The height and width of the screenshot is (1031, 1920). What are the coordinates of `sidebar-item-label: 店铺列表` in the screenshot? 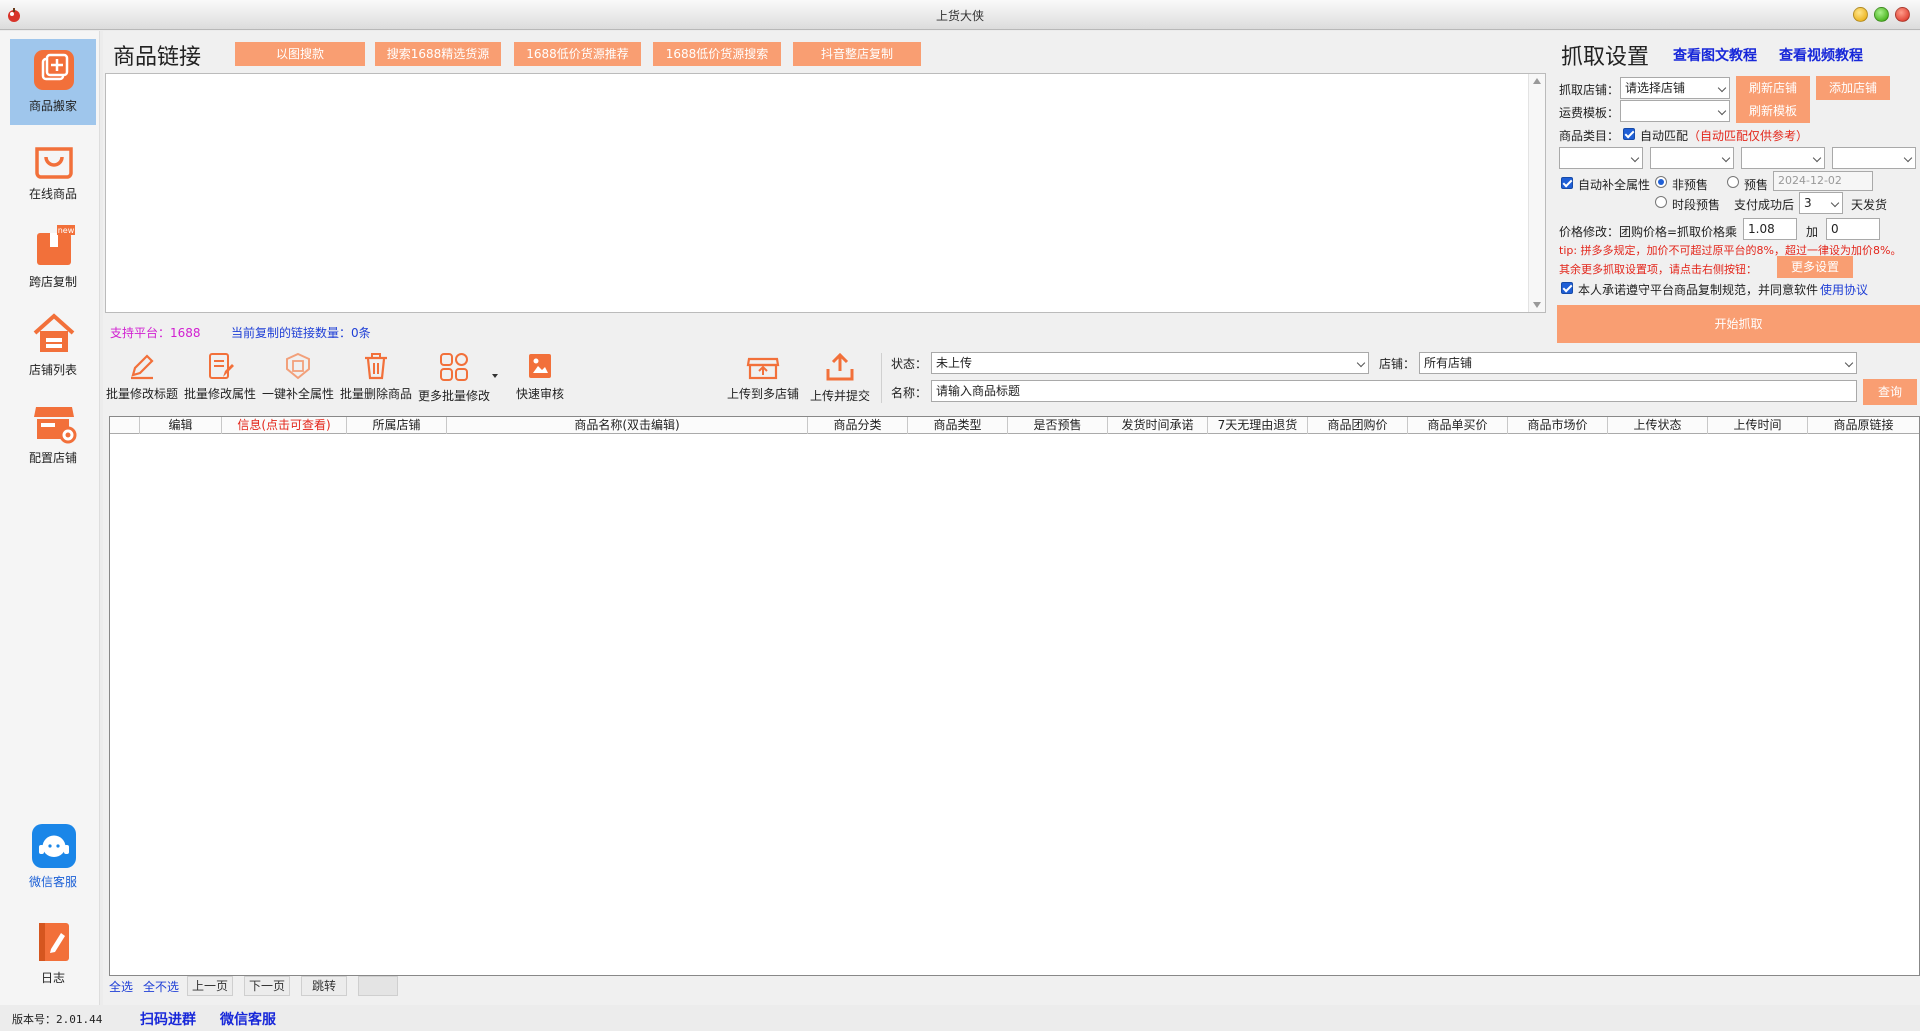 It's located at (52, 370).